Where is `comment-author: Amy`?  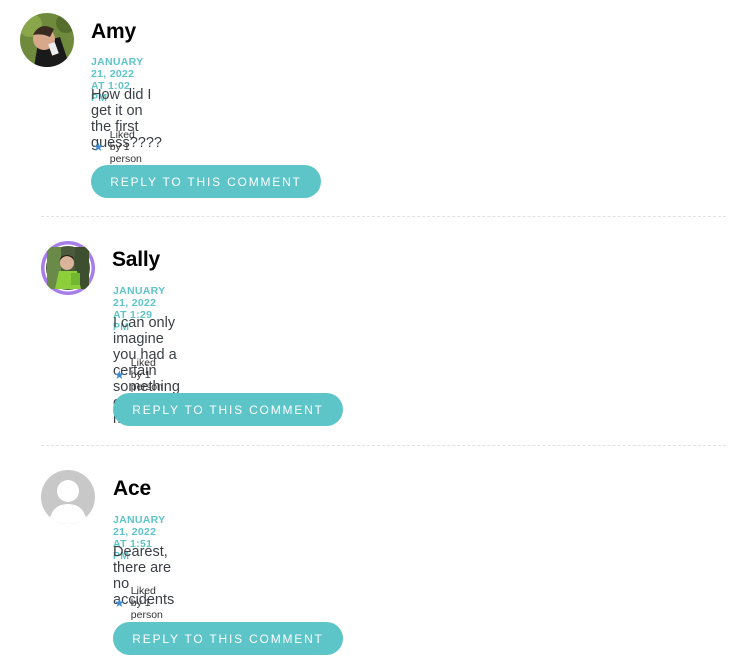 comment-author: Amy is located at coordinates (113, 32).